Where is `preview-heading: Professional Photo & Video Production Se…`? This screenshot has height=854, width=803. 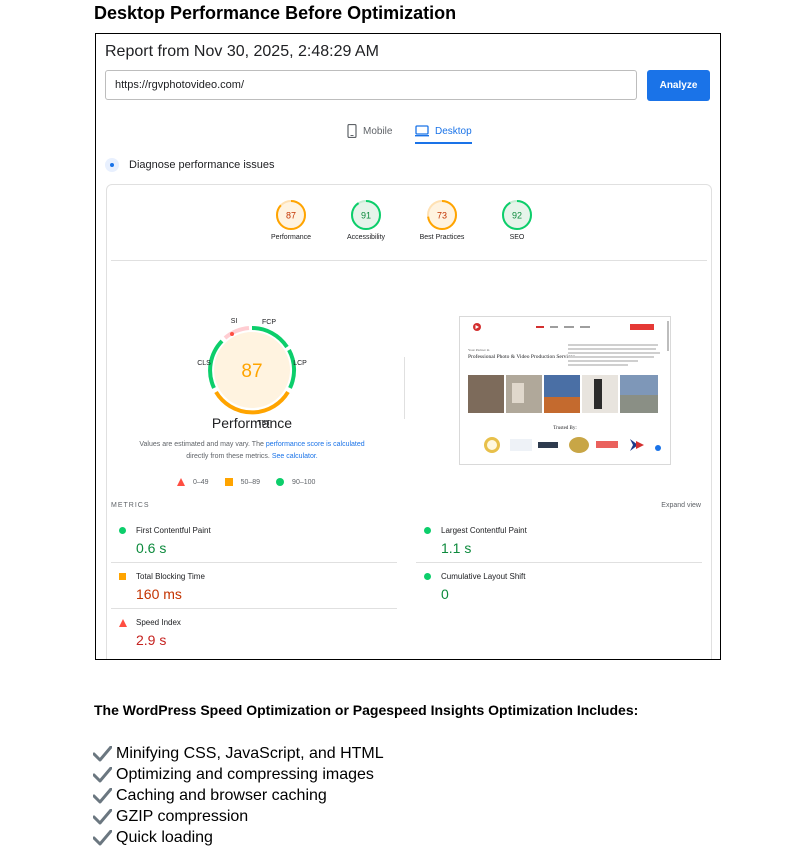
preview-heading: Professional Photo & Video Production Se… is located at coordinates (521, 356).